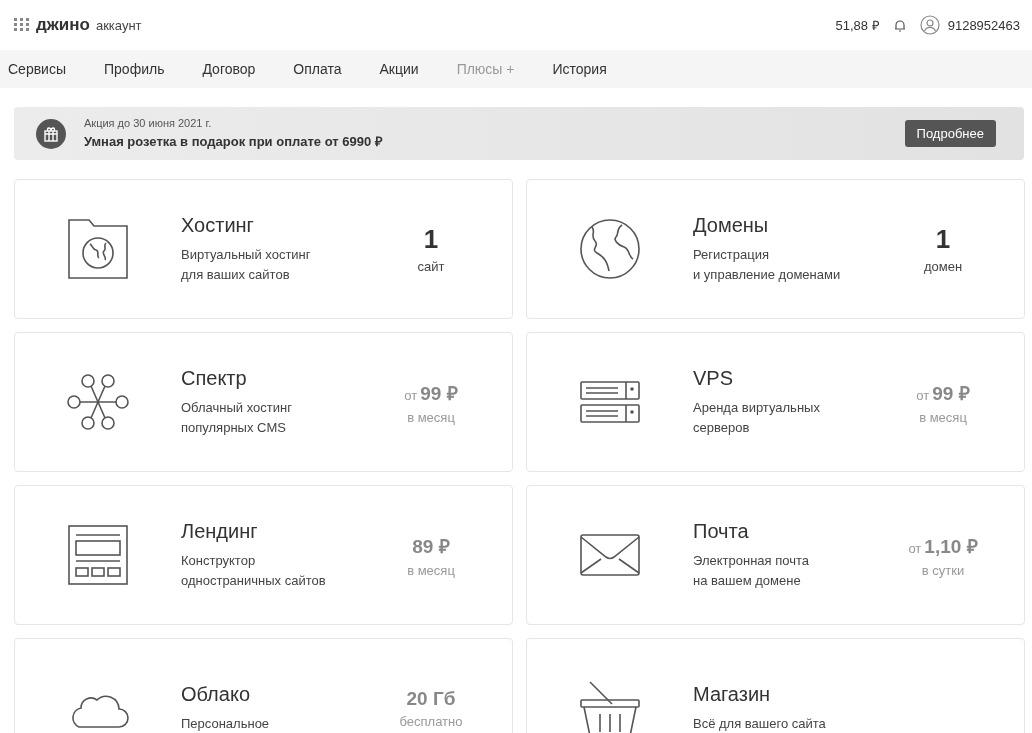 The height and width of the screenshot is (733, 1032). Describe the element at coordinates (98, 402) in the screenshot. I see `network-icon` at that location.